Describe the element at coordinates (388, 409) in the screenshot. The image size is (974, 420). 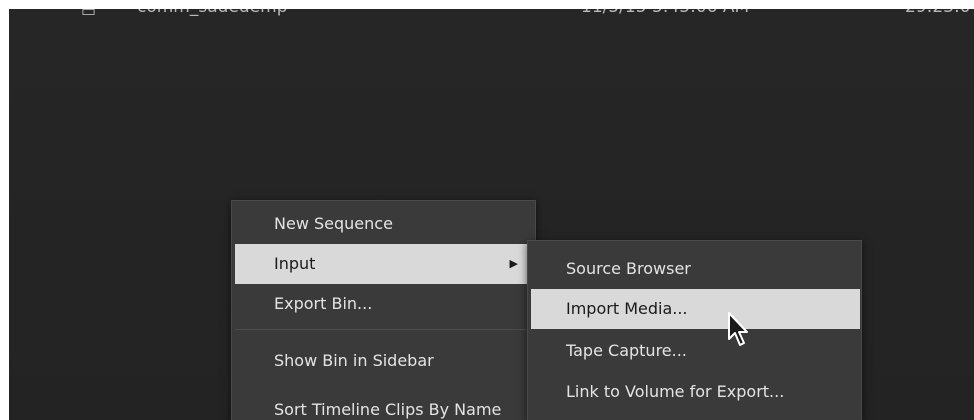
I see `menu-item-label: Sort Timeline Clips By Name` at that location.